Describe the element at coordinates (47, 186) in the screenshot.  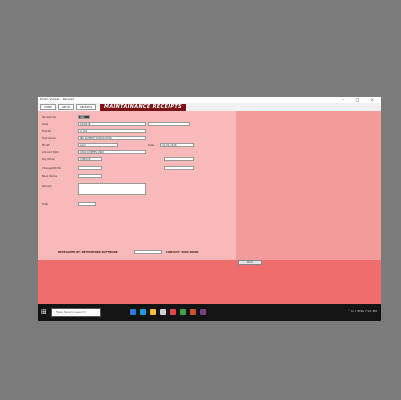
I see `label-remark: Remark` at that location.